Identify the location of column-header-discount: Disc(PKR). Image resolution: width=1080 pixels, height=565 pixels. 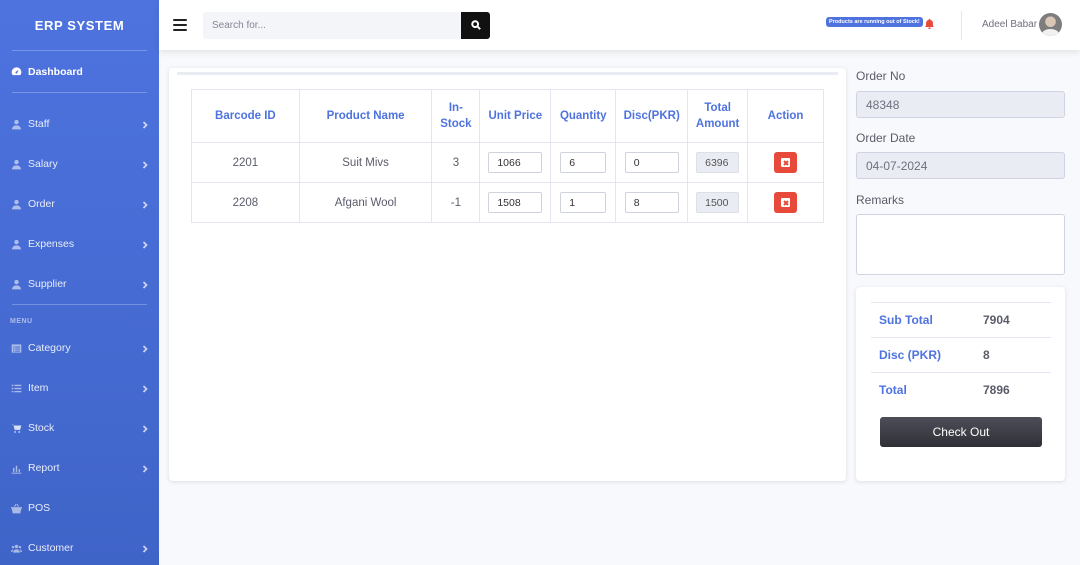
(652, 116).